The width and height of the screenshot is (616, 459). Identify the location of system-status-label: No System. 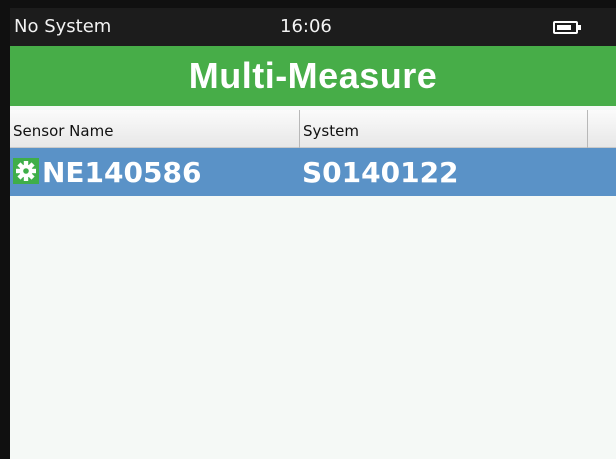
(63, 26).